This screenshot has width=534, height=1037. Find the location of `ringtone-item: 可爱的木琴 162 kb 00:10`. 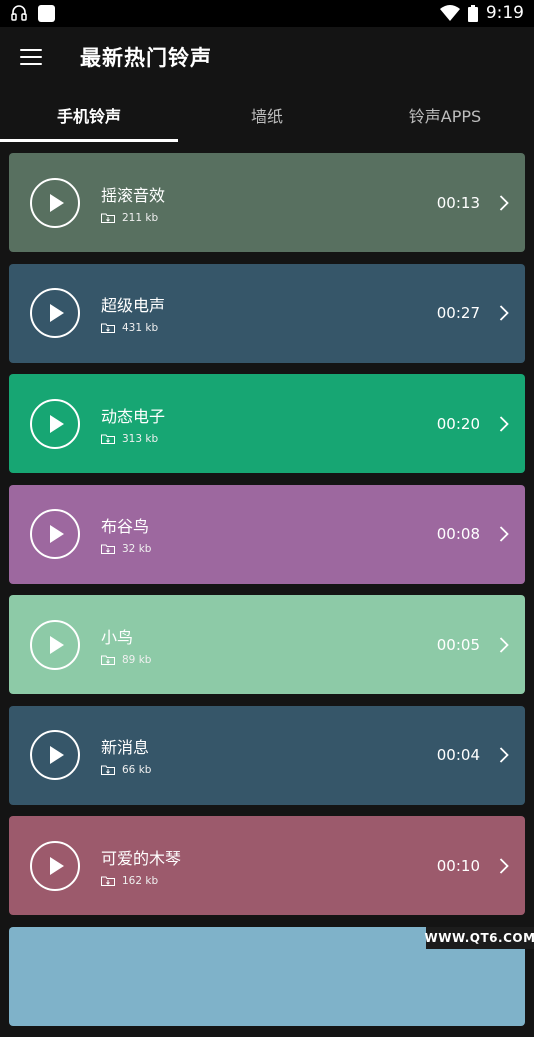

ringtone-item: 可爱的木琴 162 kb 00:10 is located at coordinates (267, 865).